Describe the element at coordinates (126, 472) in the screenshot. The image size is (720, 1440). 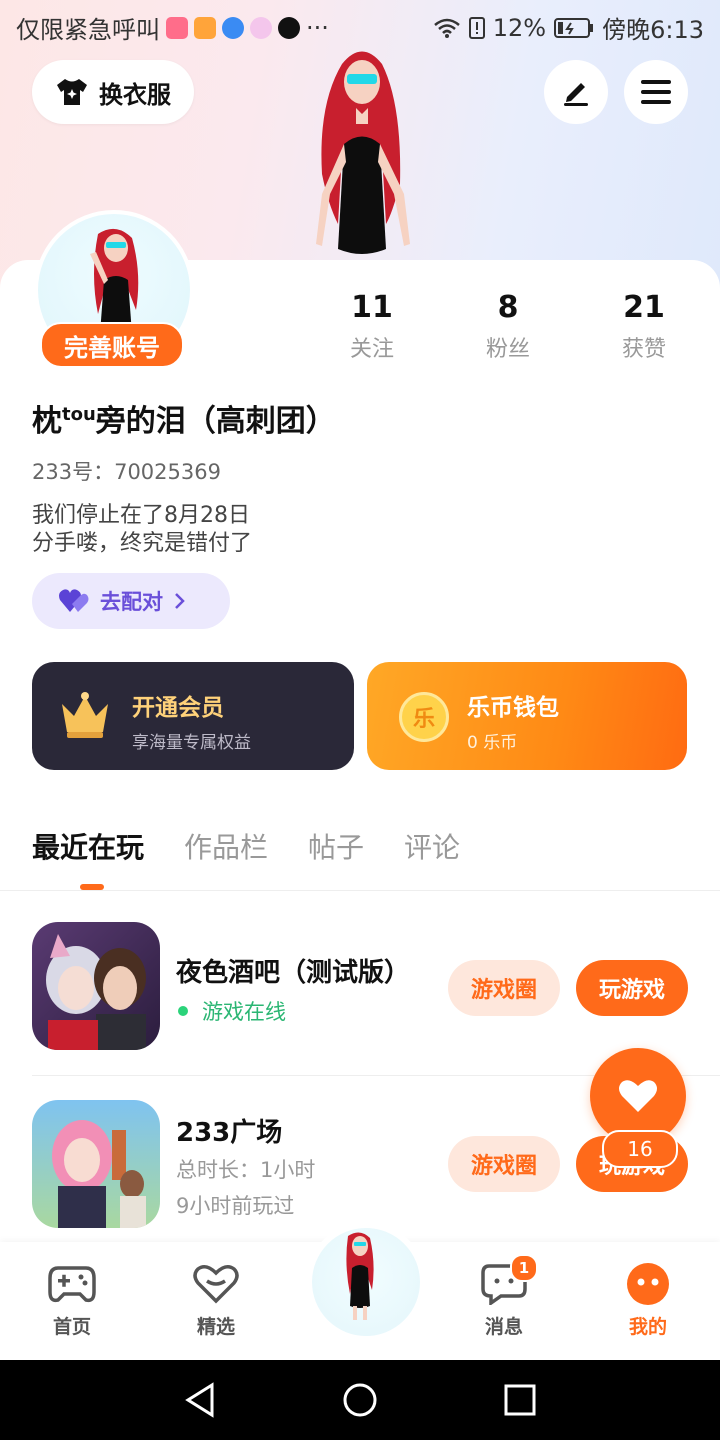
I see `user-id: 233号：70025369` at that location.